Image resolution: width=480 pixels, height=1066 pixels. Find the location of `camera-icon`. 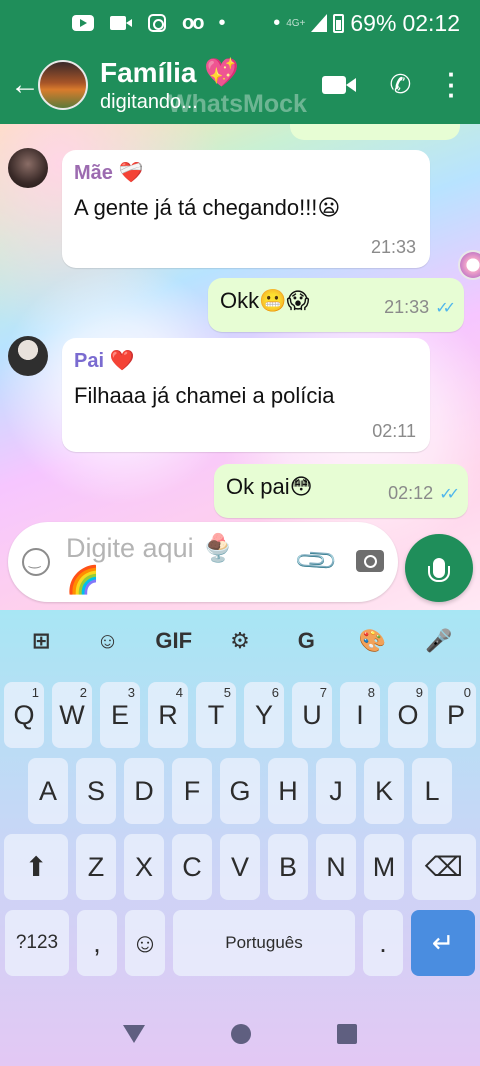

camera-icon is located at coordinates (370, 561).